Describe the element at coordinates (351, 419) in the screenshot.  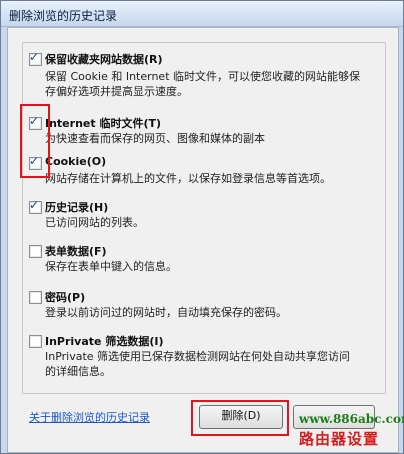
I see `watermark-url: www.886abc.com` at that location.